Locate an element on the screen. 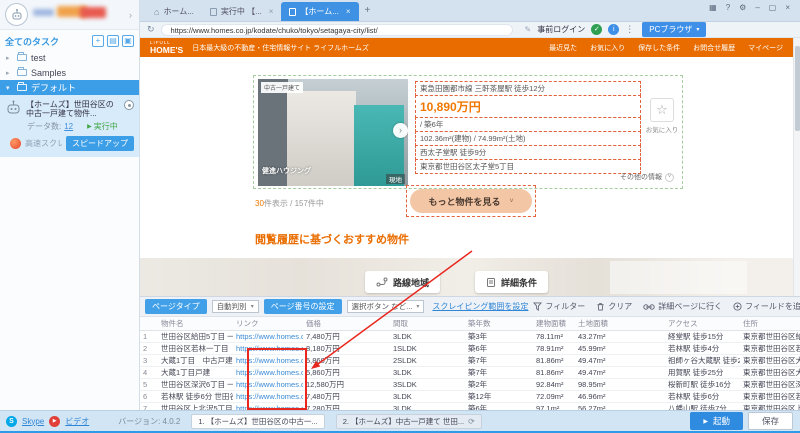 Image resolution: width=800 pixels, height=433 pixels. favorite-column: ☆ お気に入り is located at coordinates (662, 116).